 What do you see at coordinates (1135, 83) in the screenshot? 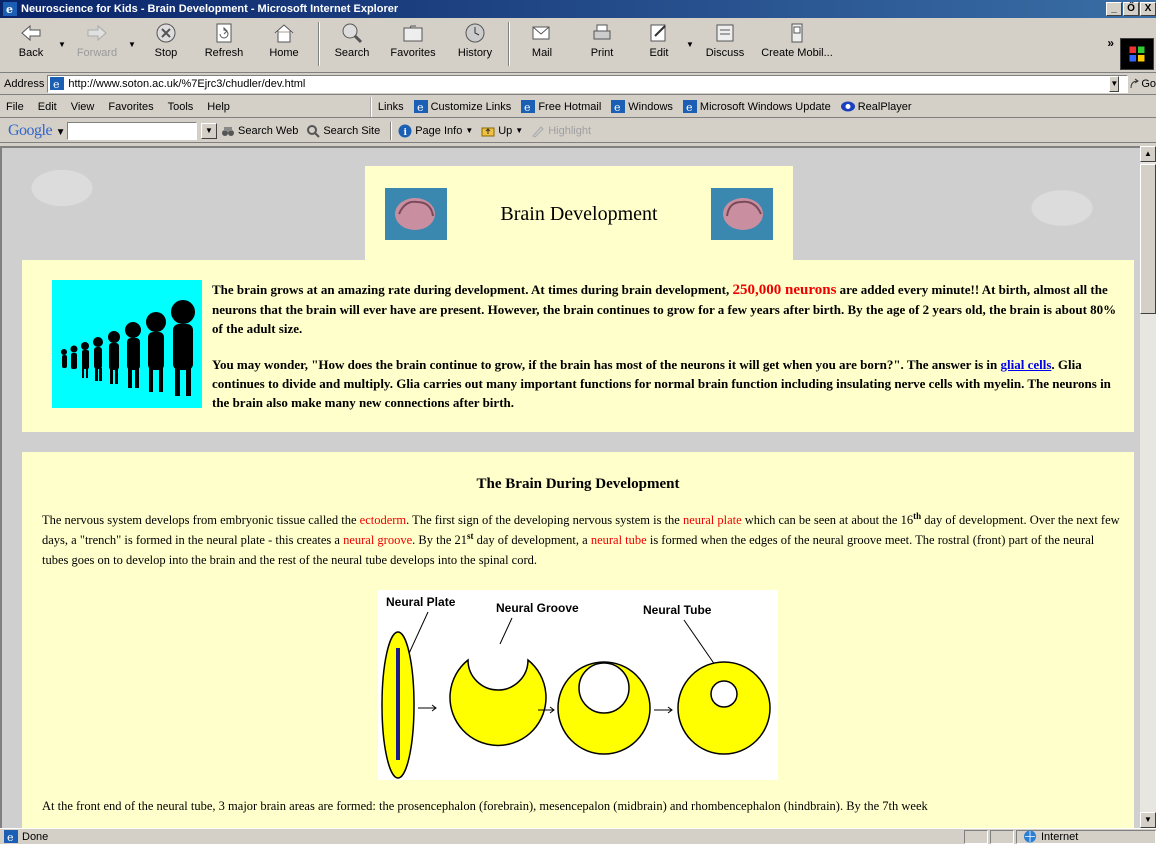
I see `go-arrow-icon` at bounding box center [1135, 83].